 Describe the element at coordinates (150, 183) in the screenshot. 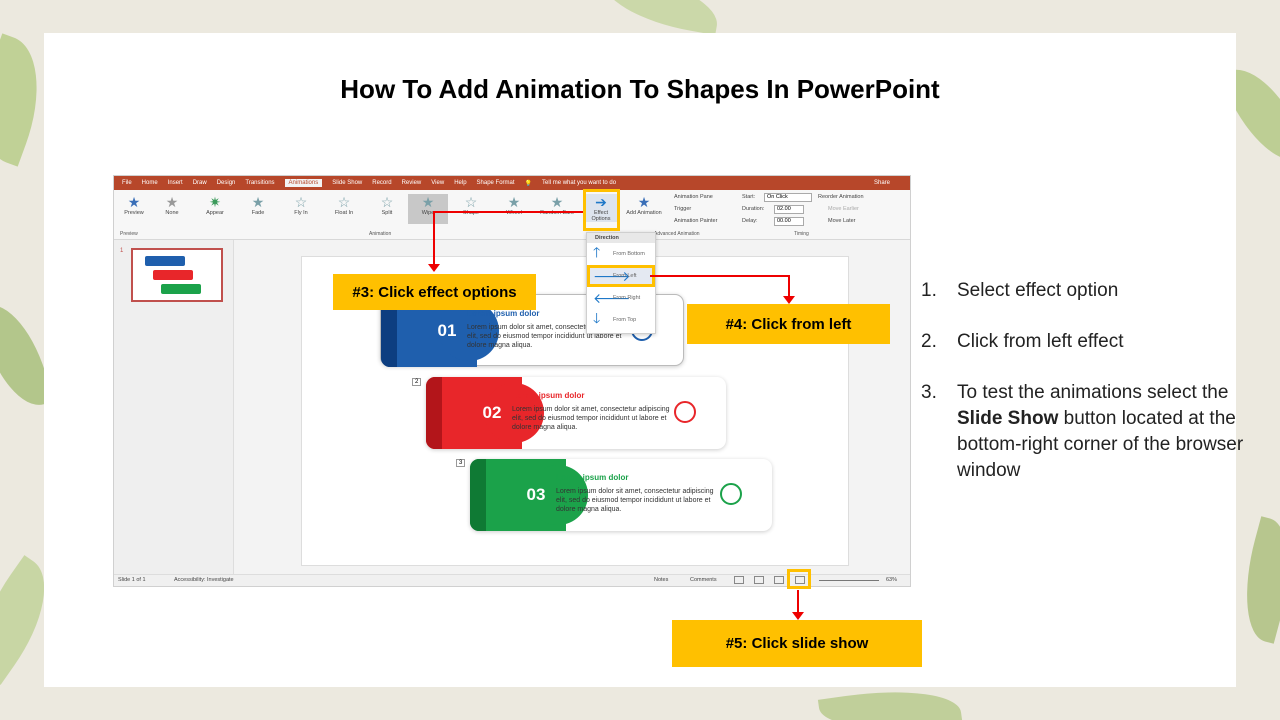

I see `tab-home: Home` at that location.